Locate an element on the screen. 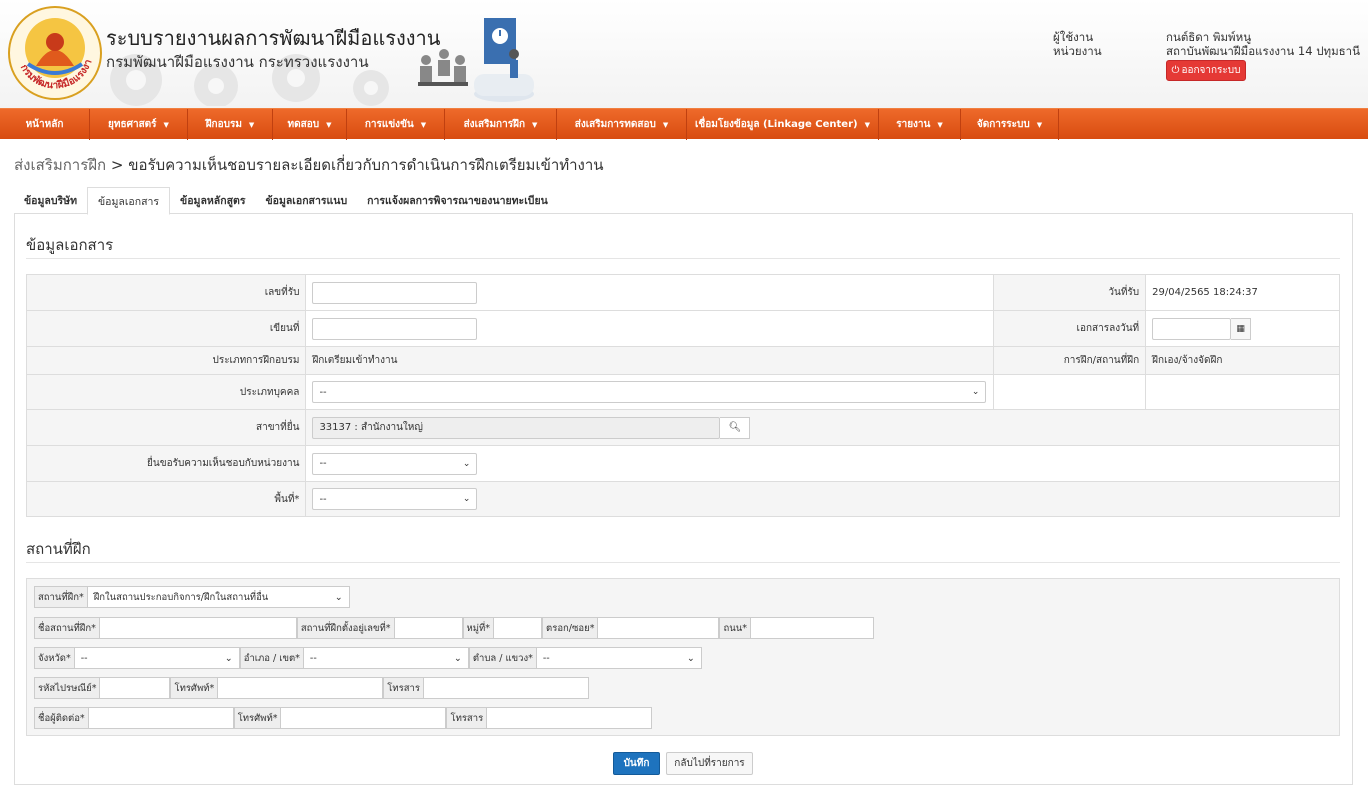 The width and height of the screenshot is (1368, 787). department-logo: กรมพัฒนาฝีมือแรงงาน is located at coordinates (53, 51).